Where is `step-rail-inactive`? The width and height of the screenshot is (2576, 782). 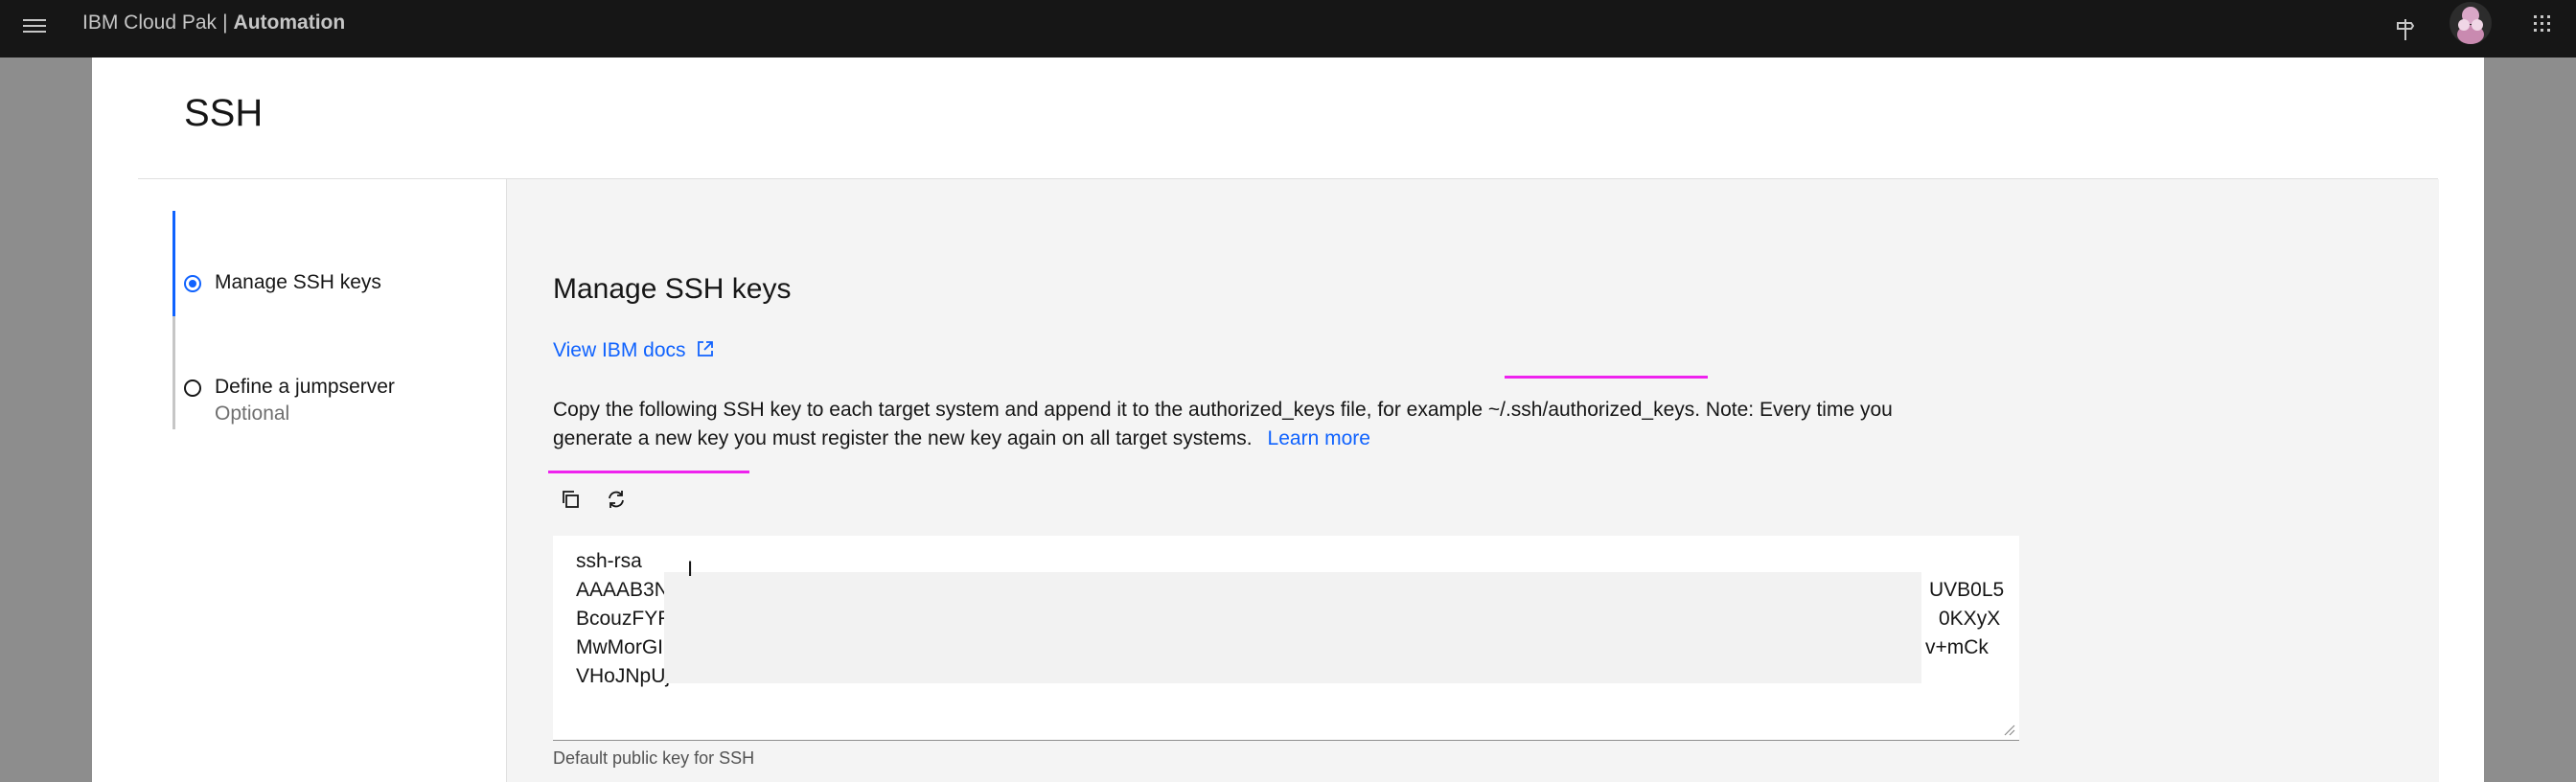 step-rail-inactive is located at coordinates (173, 373).